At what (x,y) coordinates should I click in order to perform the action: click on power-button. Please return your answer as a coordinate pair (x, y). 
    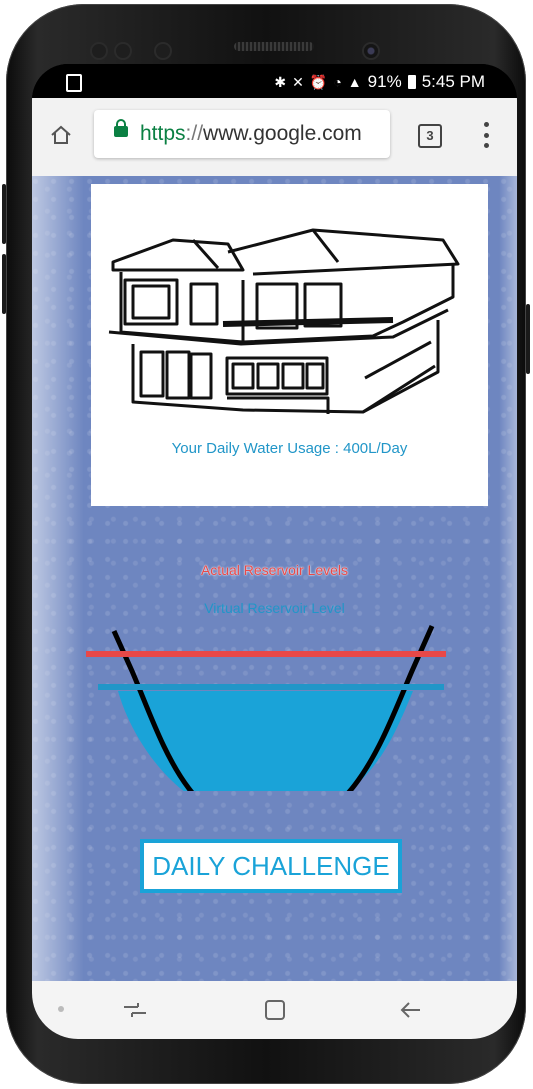
    Looking at the image, I should click on (528, 339).